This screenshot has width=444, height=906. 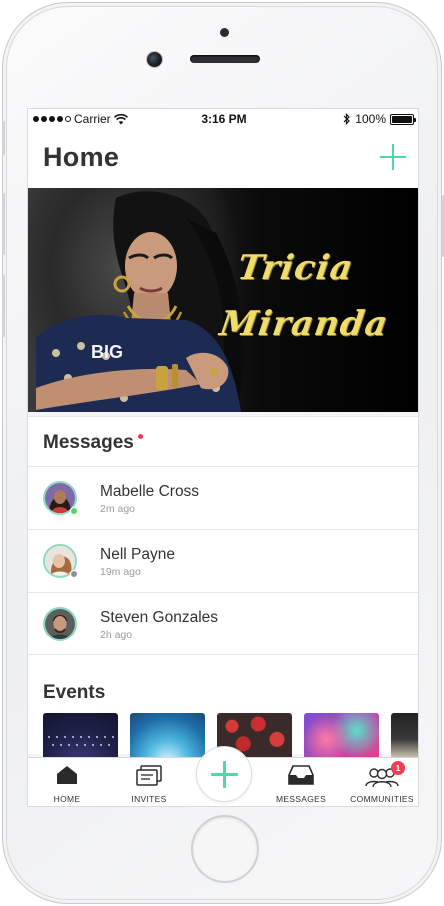 I want to click on svg-text: BIG, so click(x=107, y=352).